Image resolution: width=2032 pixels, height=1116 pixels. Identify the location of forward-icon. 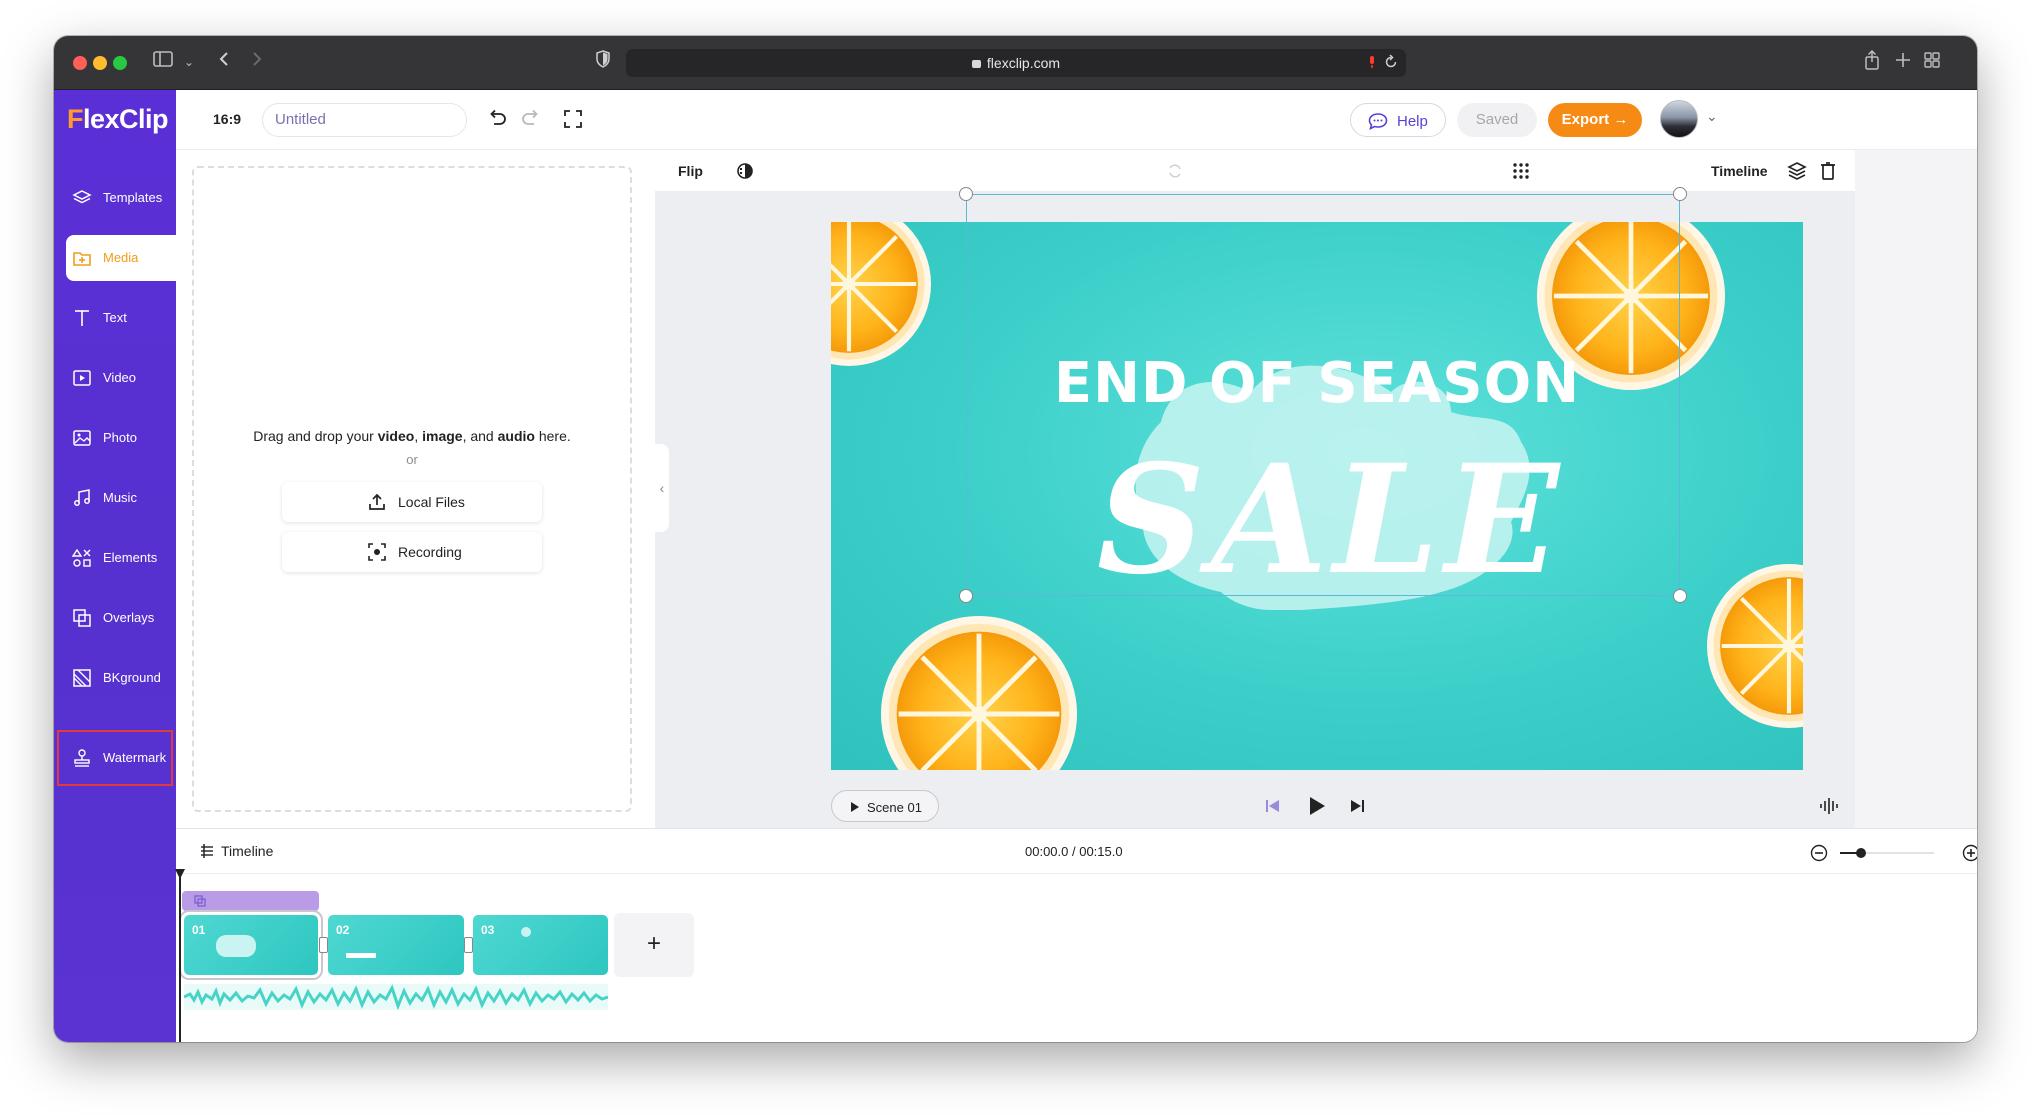
(257, 62).